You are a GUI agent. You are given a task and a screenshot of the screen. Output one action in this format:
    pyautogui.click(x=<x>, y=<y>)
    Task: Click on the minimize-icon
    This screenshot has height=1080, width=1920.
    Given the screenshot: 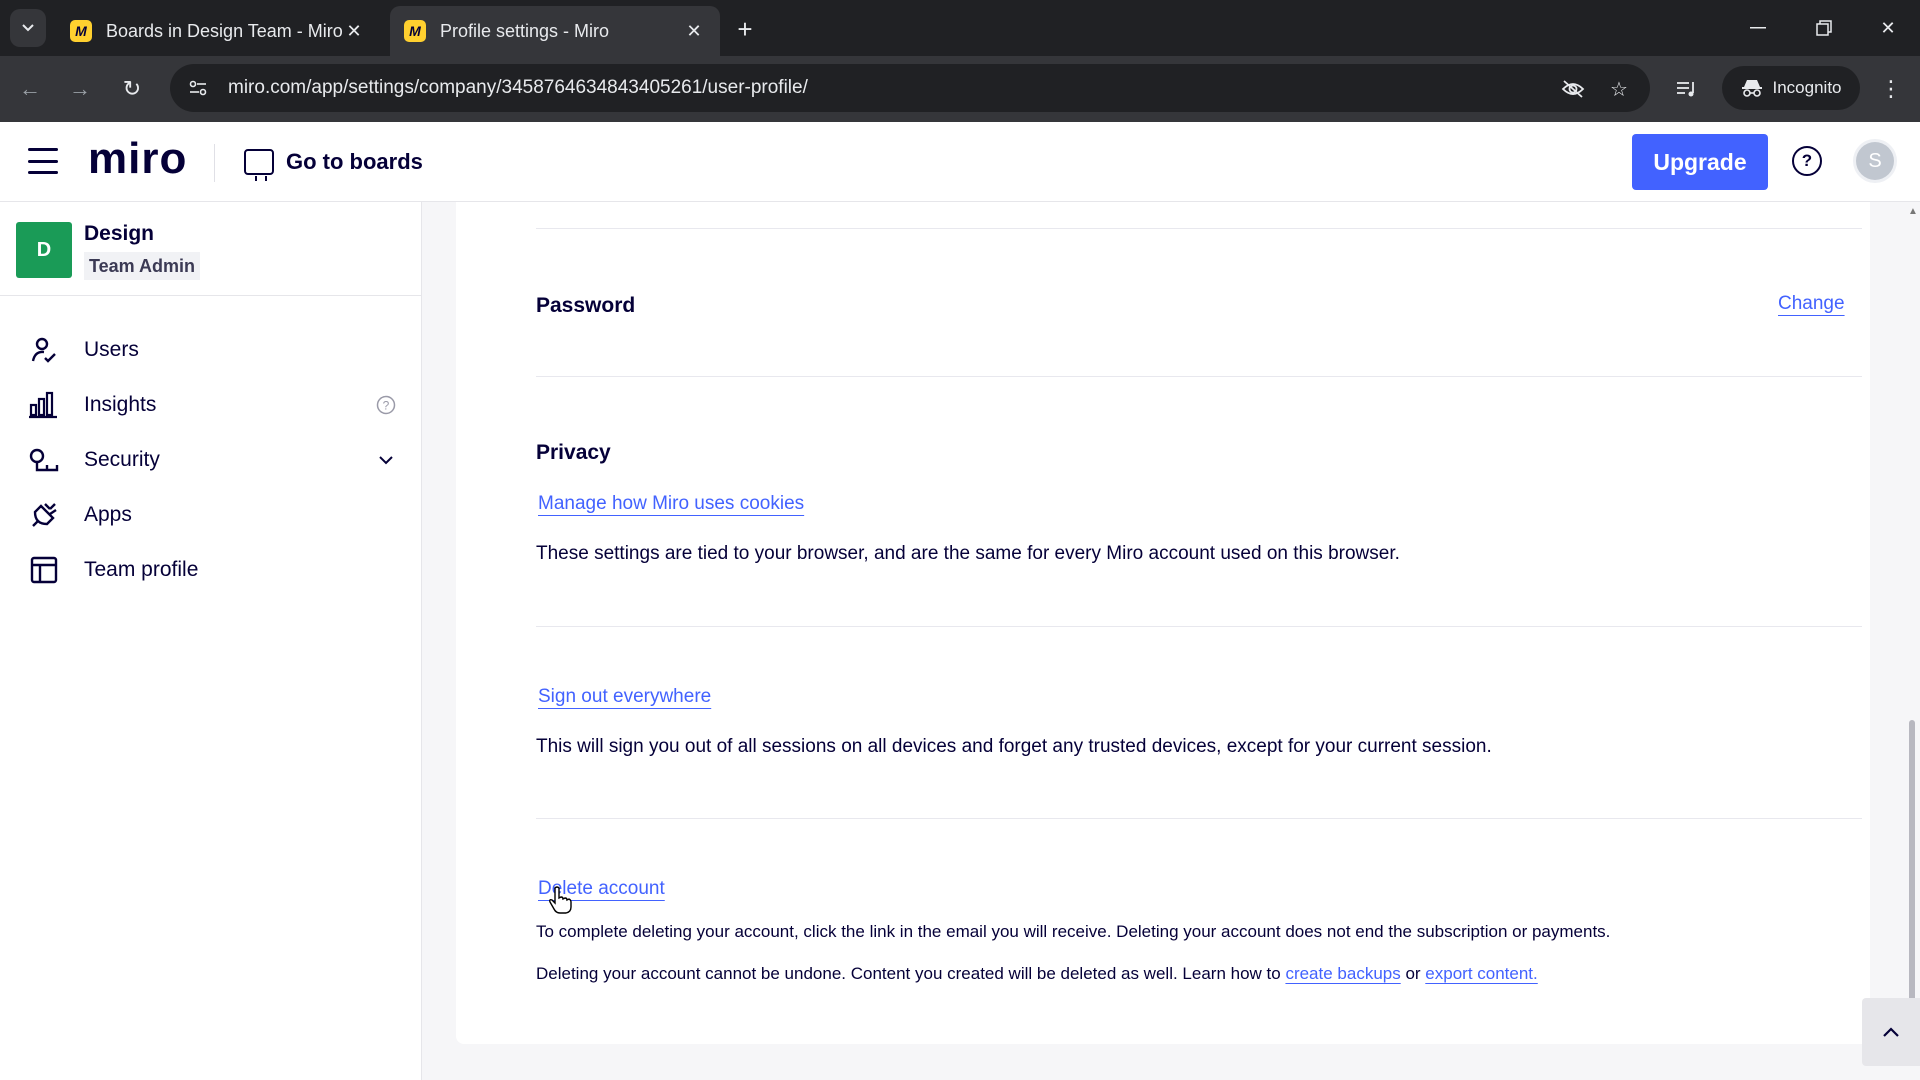 What is the action you would take?
    pyautogui.click(x=1758, y=28)
    